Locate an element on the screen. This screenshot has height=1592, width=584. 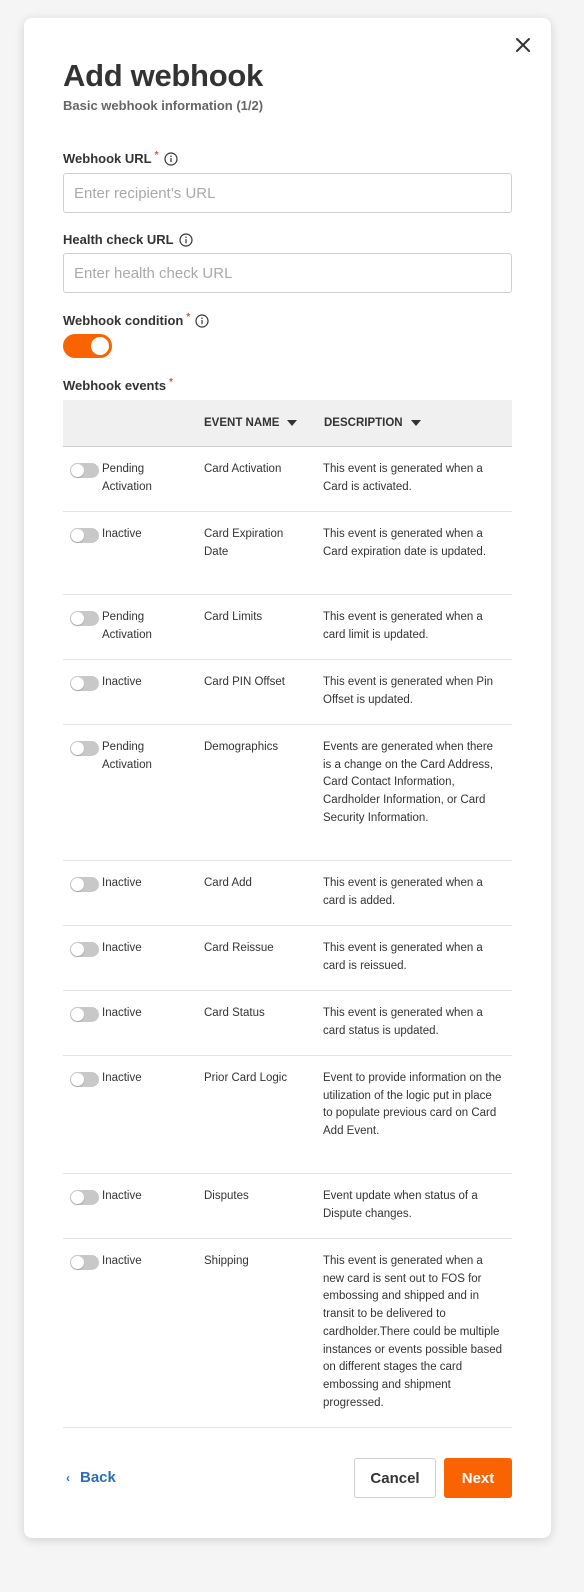
event-name: Card Limits is located at coordinates (233, 617).